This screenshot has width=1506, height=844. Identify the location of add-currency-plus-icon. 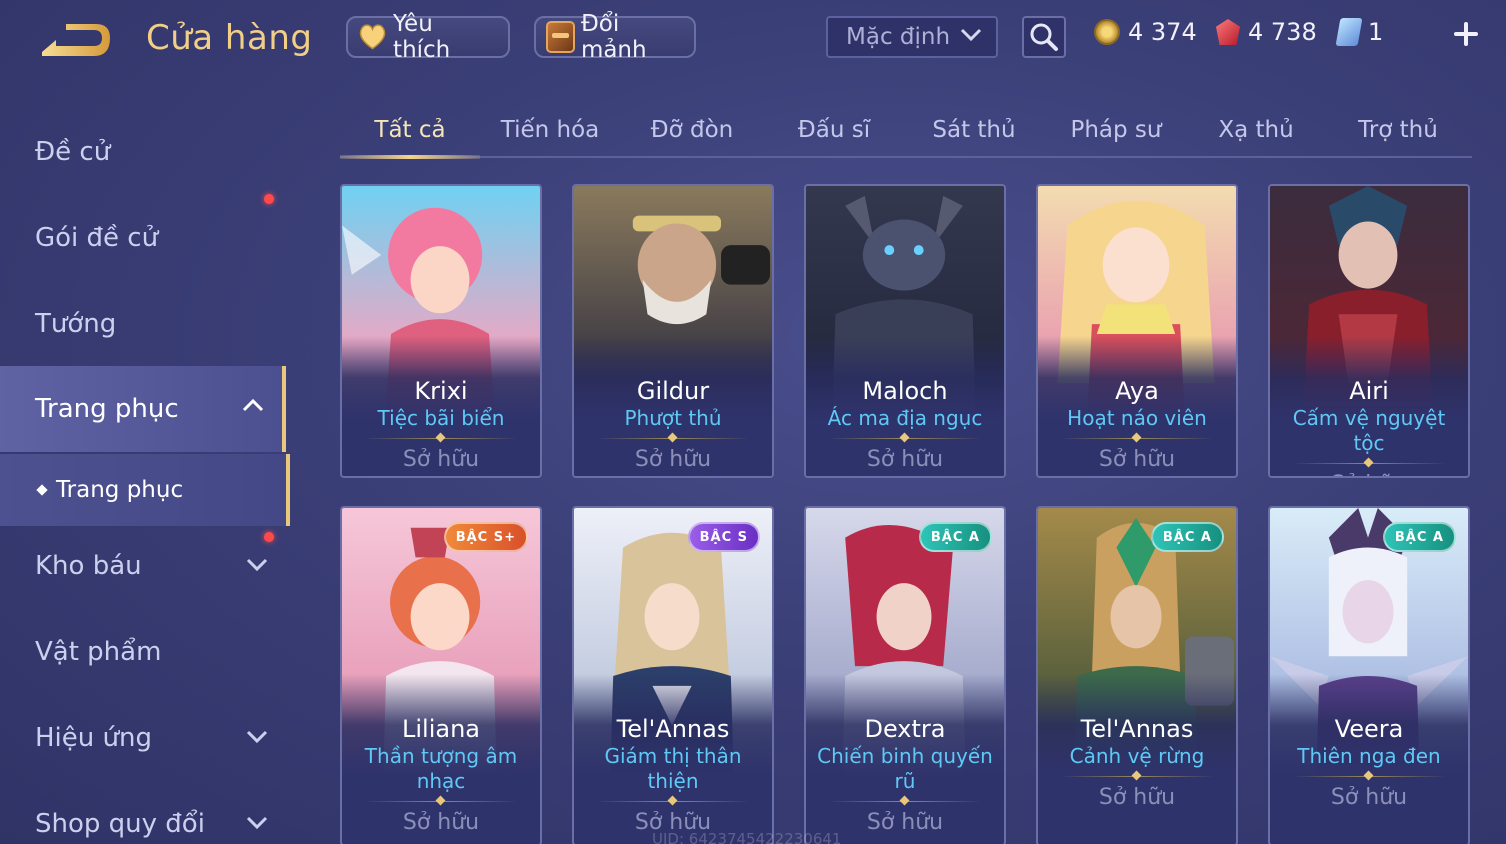
(1466, 34).